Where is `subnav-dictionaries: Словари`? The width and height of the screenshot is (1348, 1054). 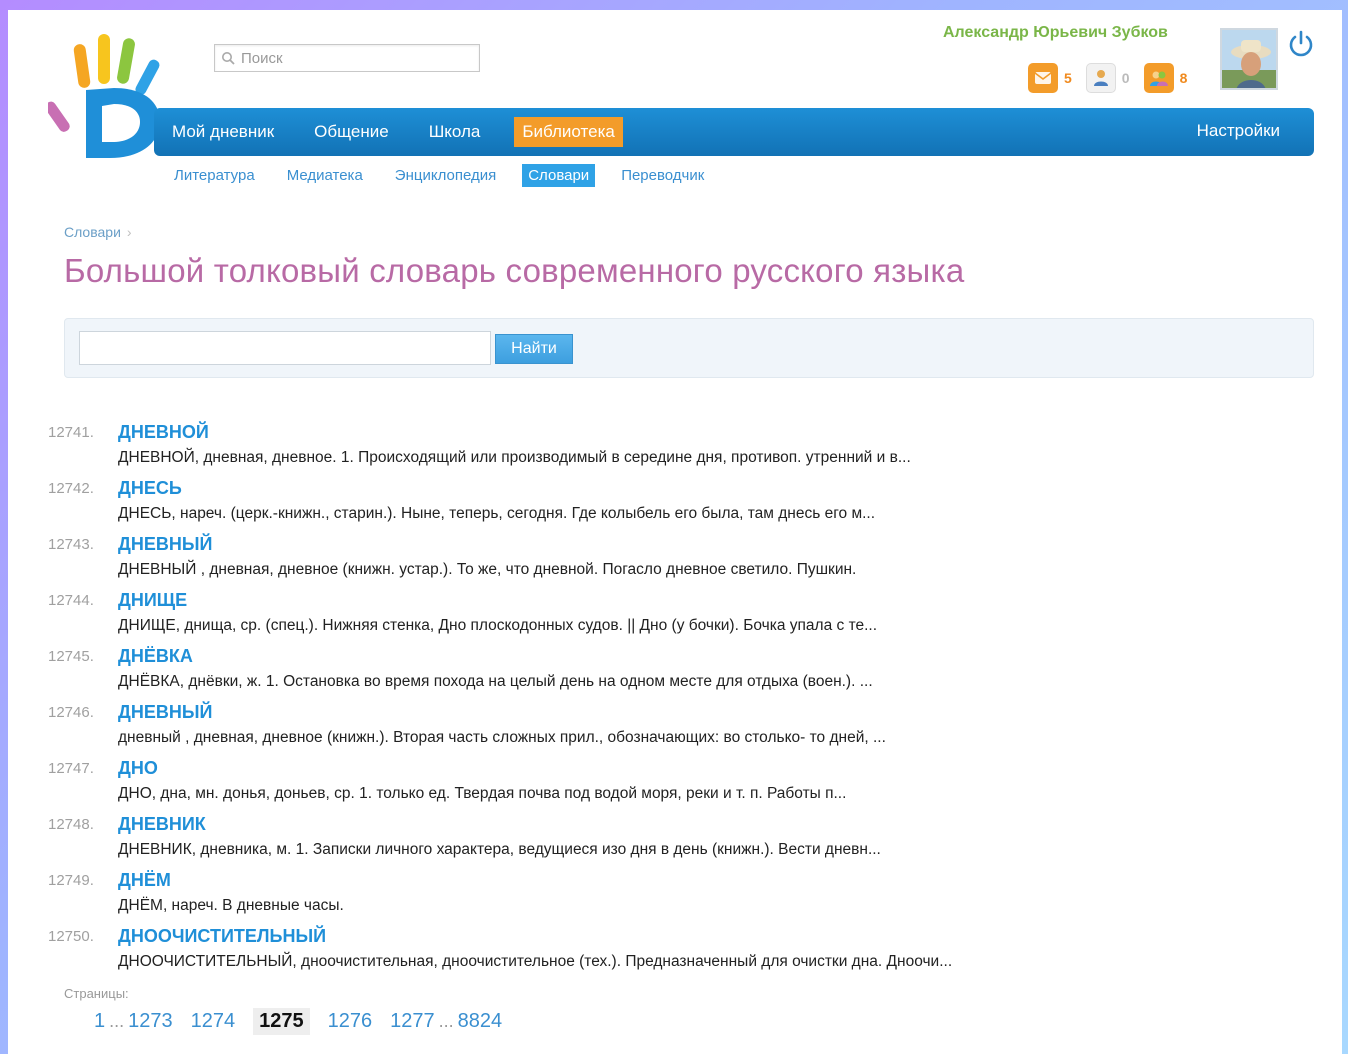 subnav-dictionaries: Словари is located at coordinates (559, 175).